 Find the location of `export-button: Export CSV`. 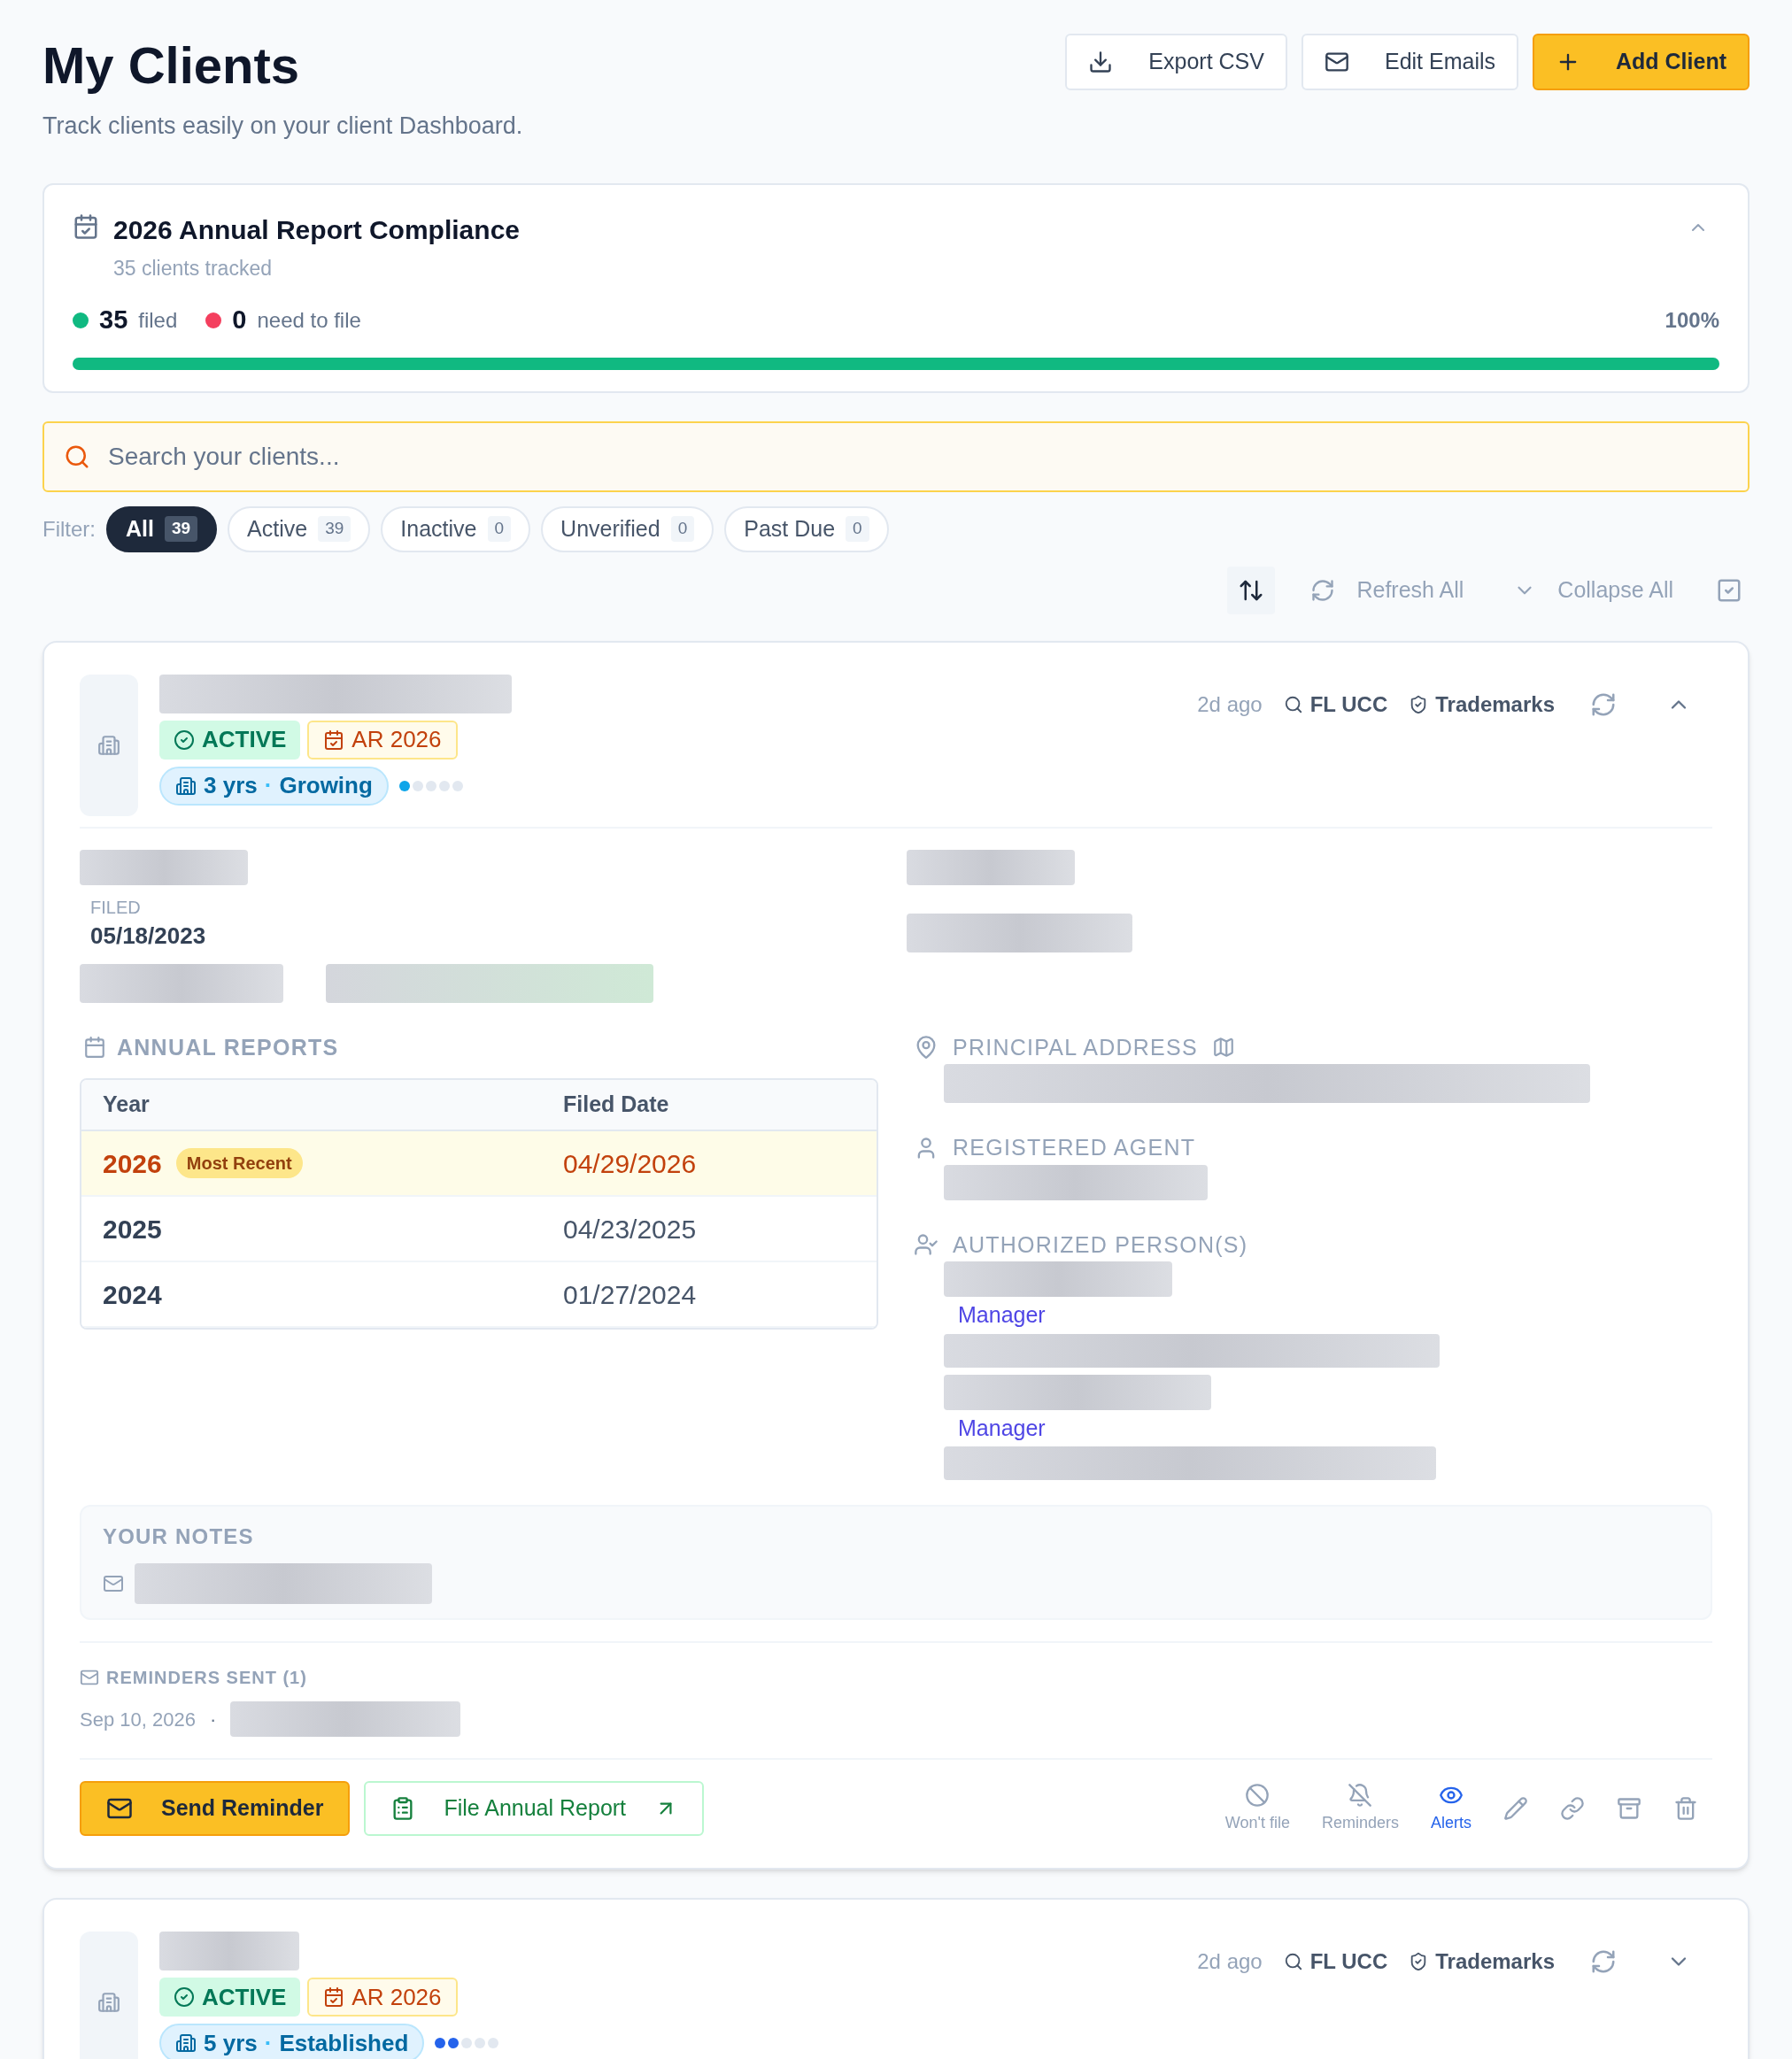

export-button: Export CSV is located at coordinates (1176, 62).